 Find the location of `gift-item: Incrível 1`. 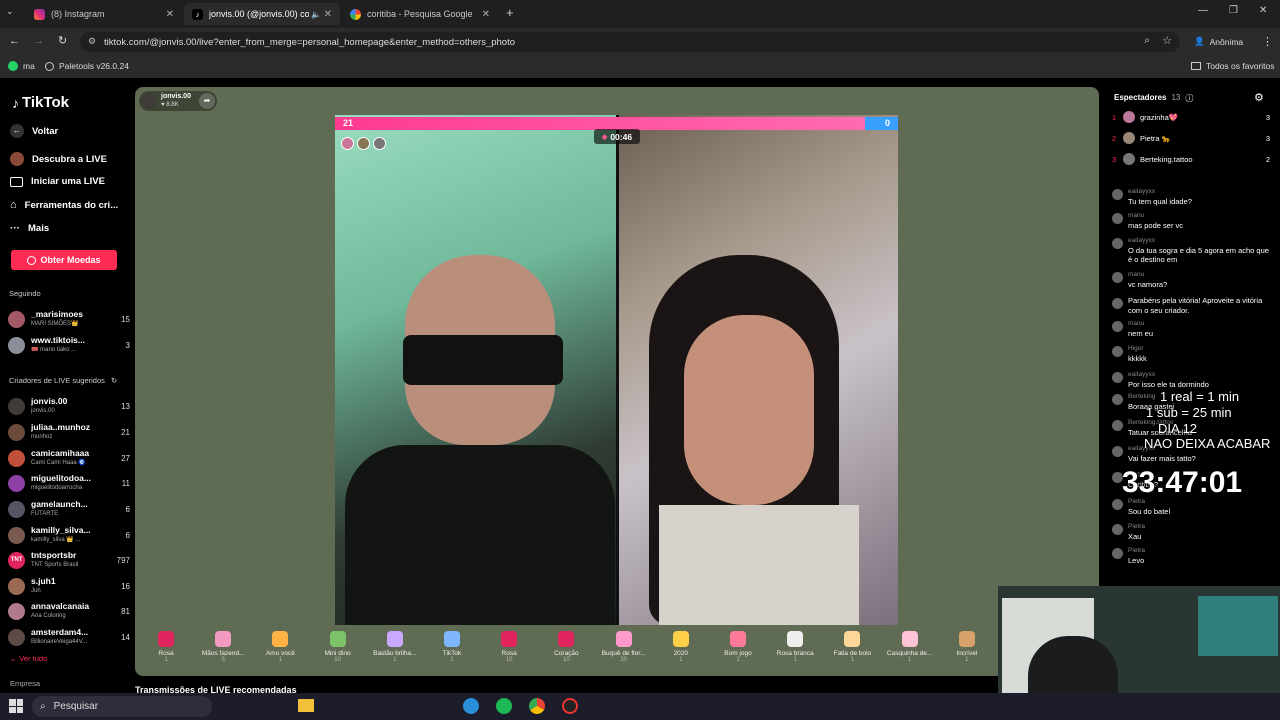

gift-item: Incrível 1 is located at coordinates (967, 646).